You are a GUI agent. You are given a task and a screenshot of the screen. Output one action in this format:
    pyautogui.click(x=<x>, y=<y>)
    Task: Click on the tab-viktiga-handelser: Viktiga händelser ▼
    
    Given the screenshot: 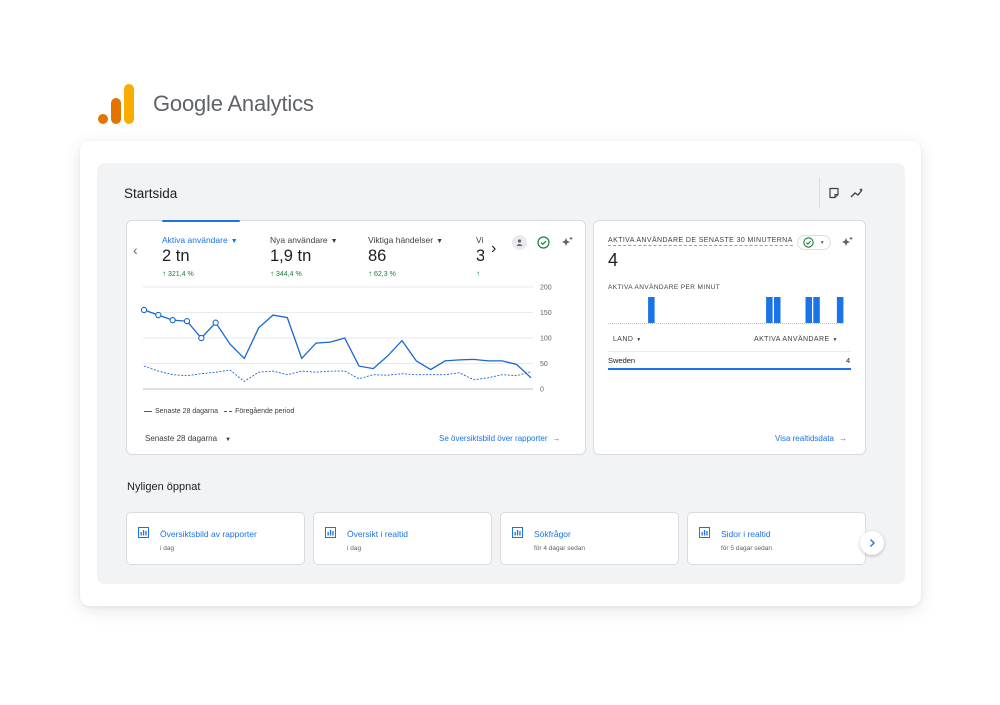 What is the action you would take?
    pyautogui.click(x=405, y=240)
    